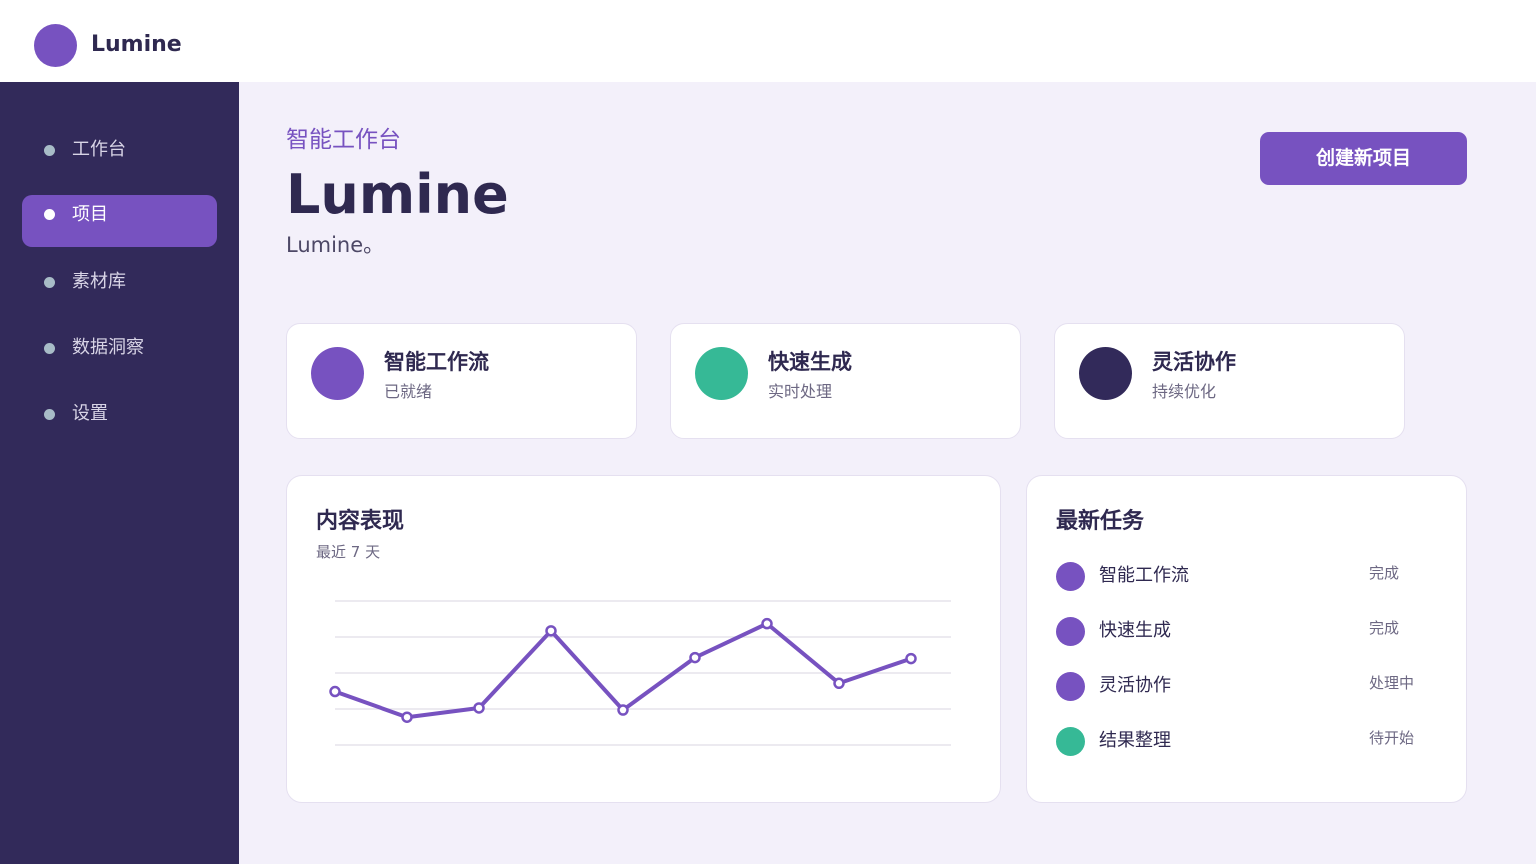 The height and width of the screenshot is (864, 1536). Describe the element at coordinates (721, 373) in the screenshot. I see `generate-icon` at that location.